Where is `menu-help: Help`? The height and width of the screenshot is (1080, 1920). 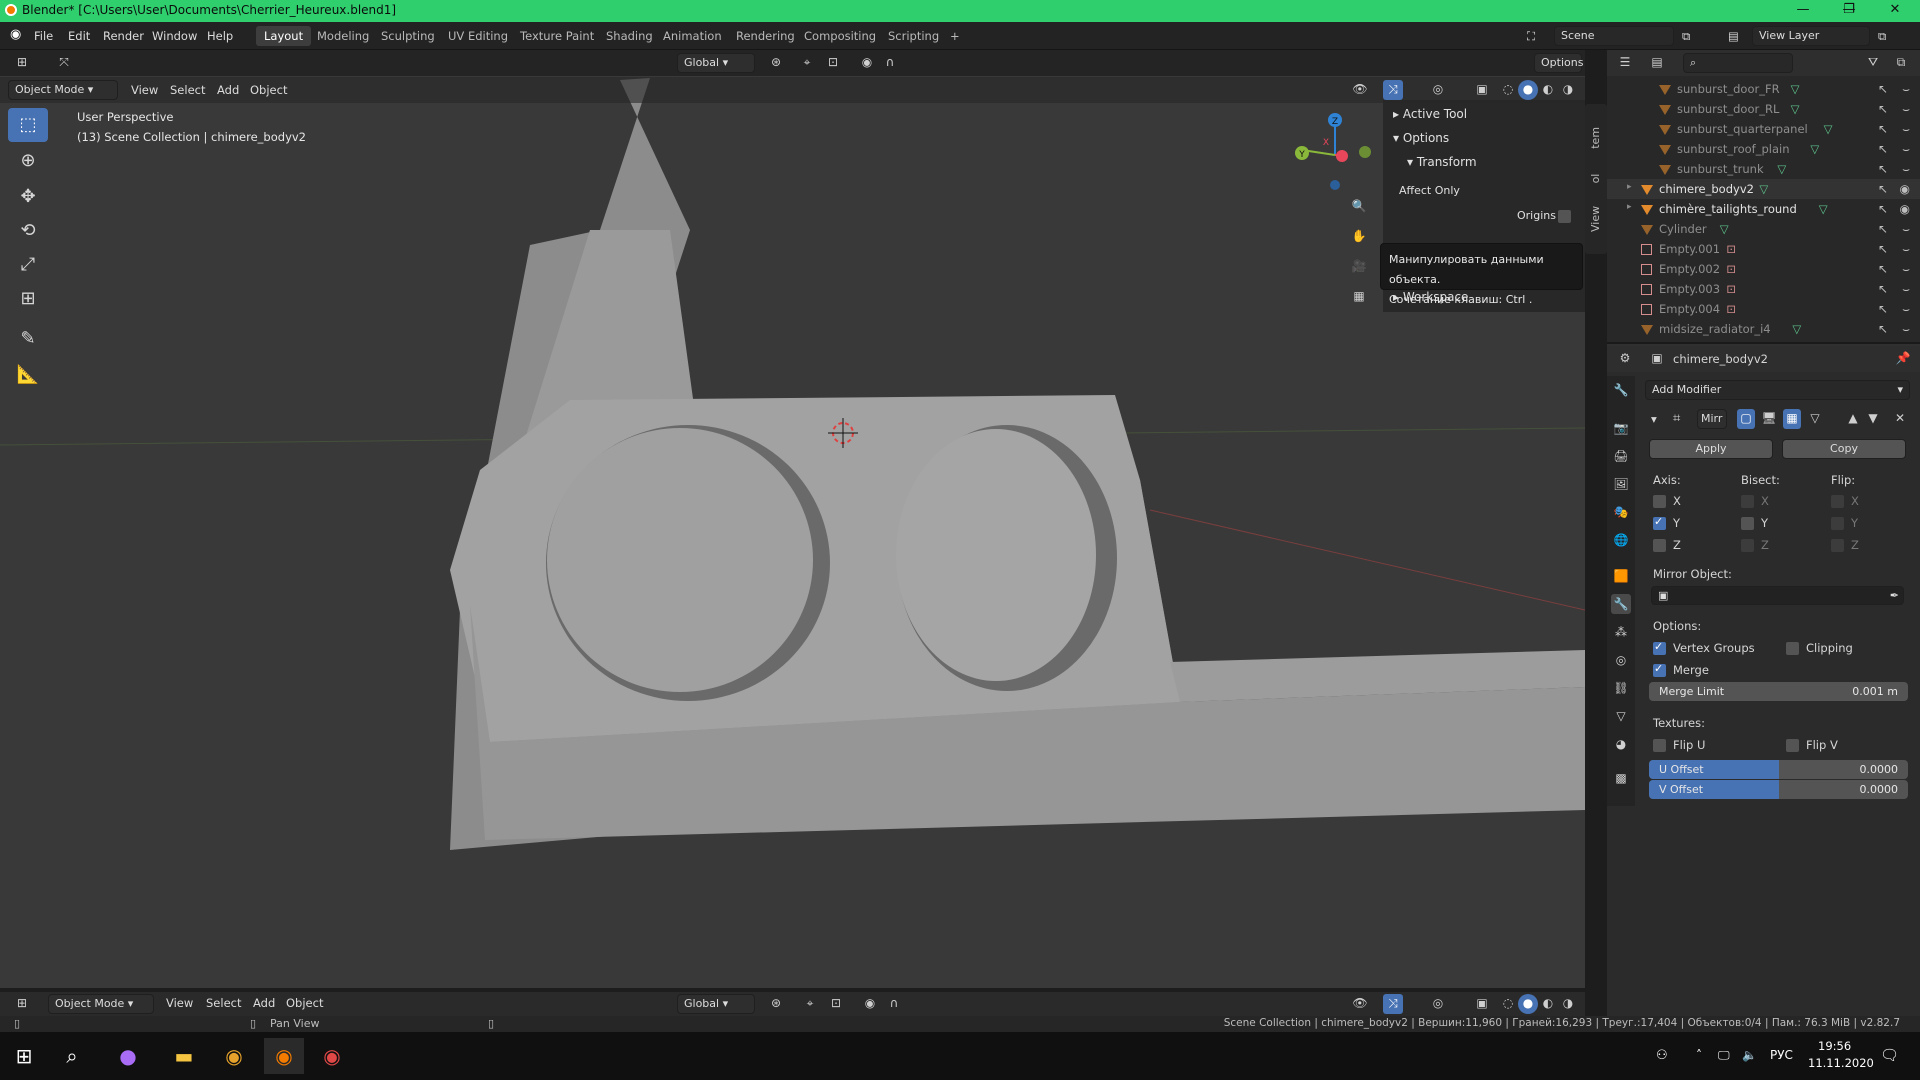
menu-help: Help is located at coordinates (220, 36).